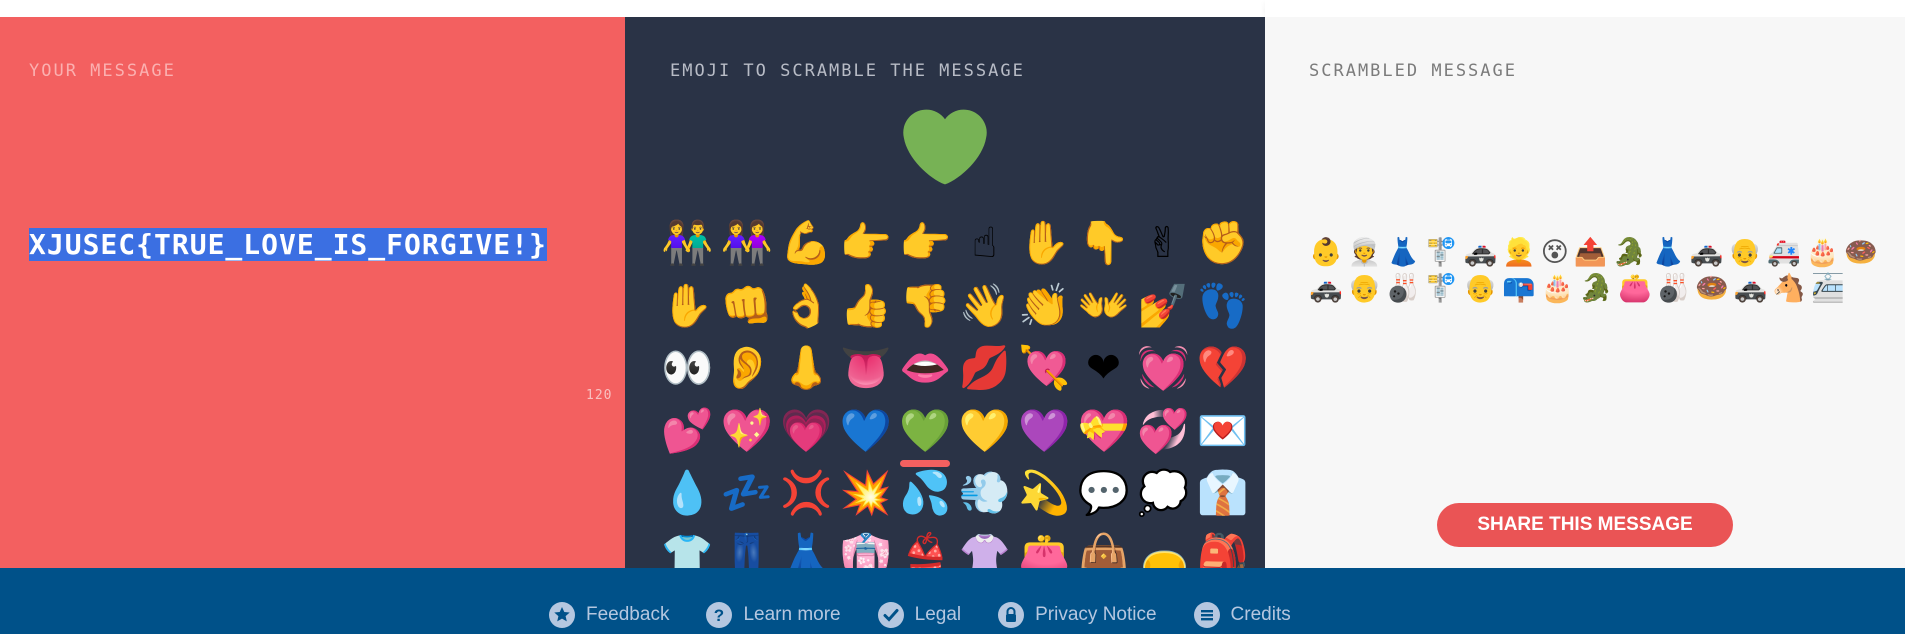 This screenshot has height=634, width=1905. Describe the element at coordinates (747, 243) in the screenshot. I see `emoji-option: 👭` at that location.